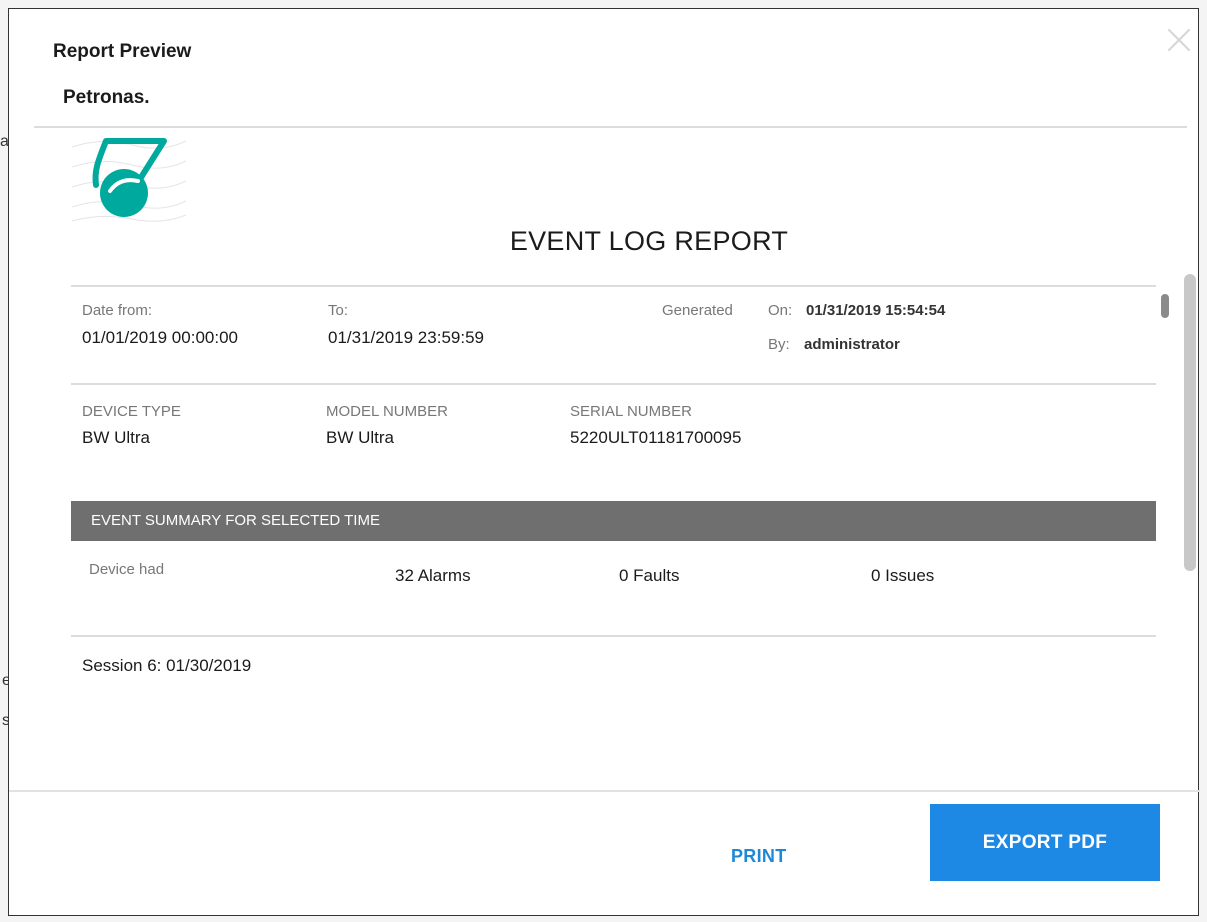  I want to click on generated-on-label: On:, so click(780, 310).